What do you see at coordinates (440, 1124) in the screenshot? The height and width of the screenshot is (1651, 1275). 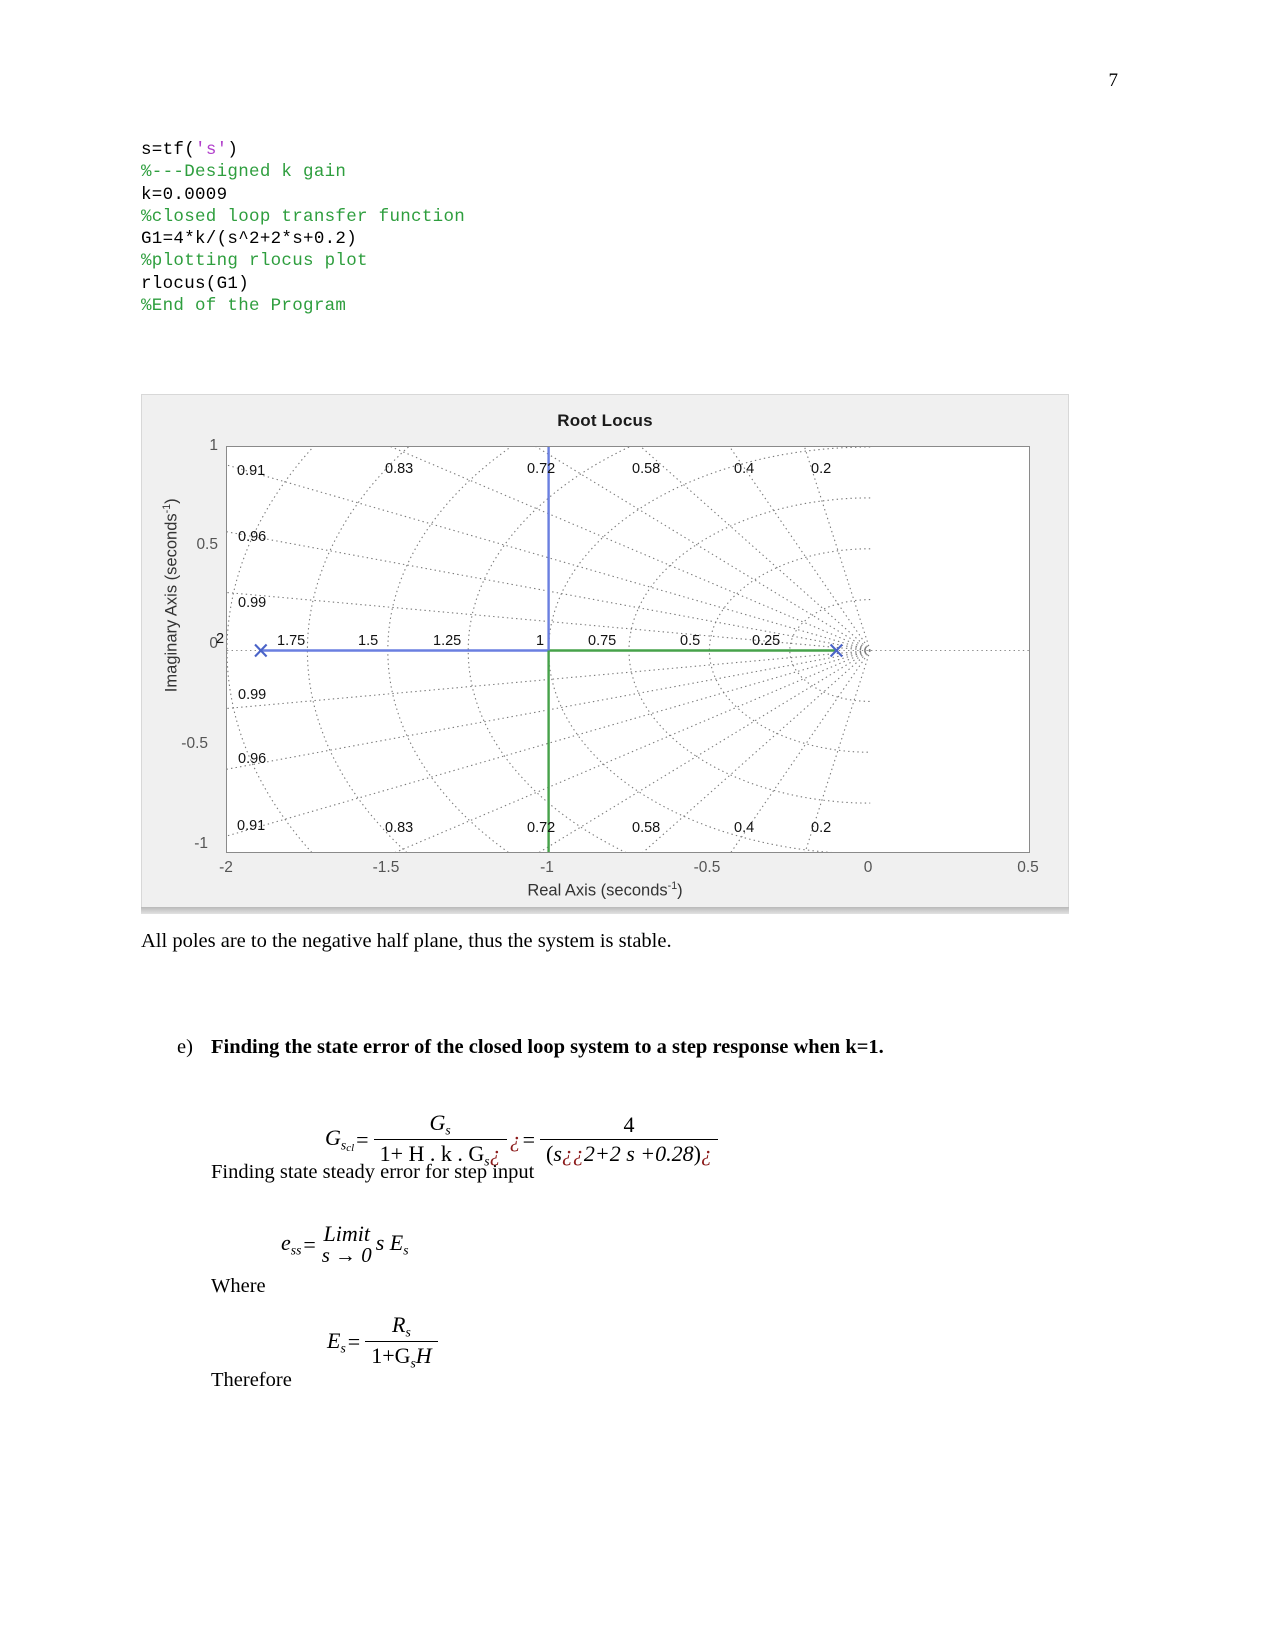 I see `eq1-numerator-left: Gs` at bounding box center [440, 1124].